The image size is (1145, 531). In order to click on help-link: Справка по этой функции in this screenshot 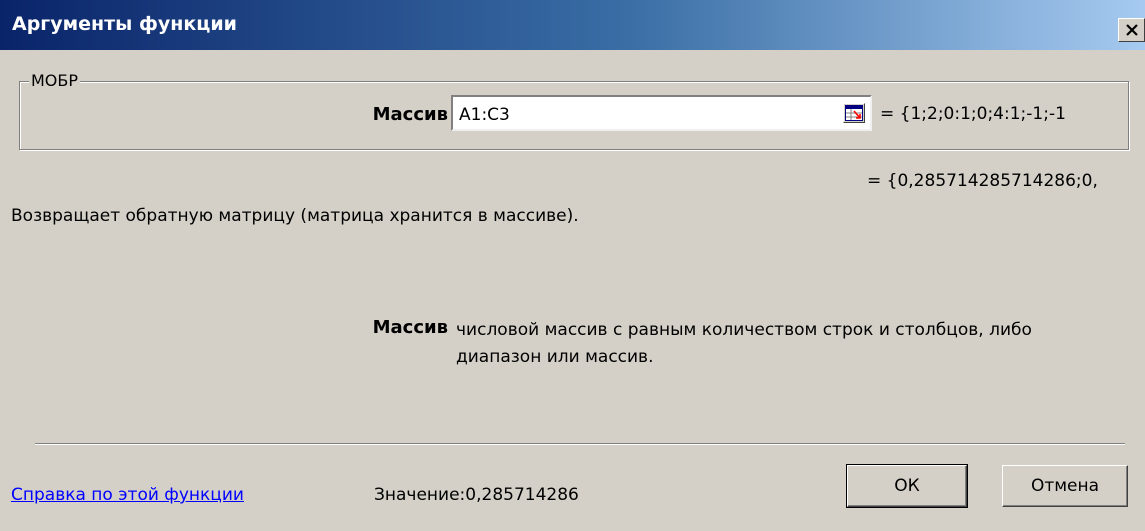, I will do `click(127, 495)`.